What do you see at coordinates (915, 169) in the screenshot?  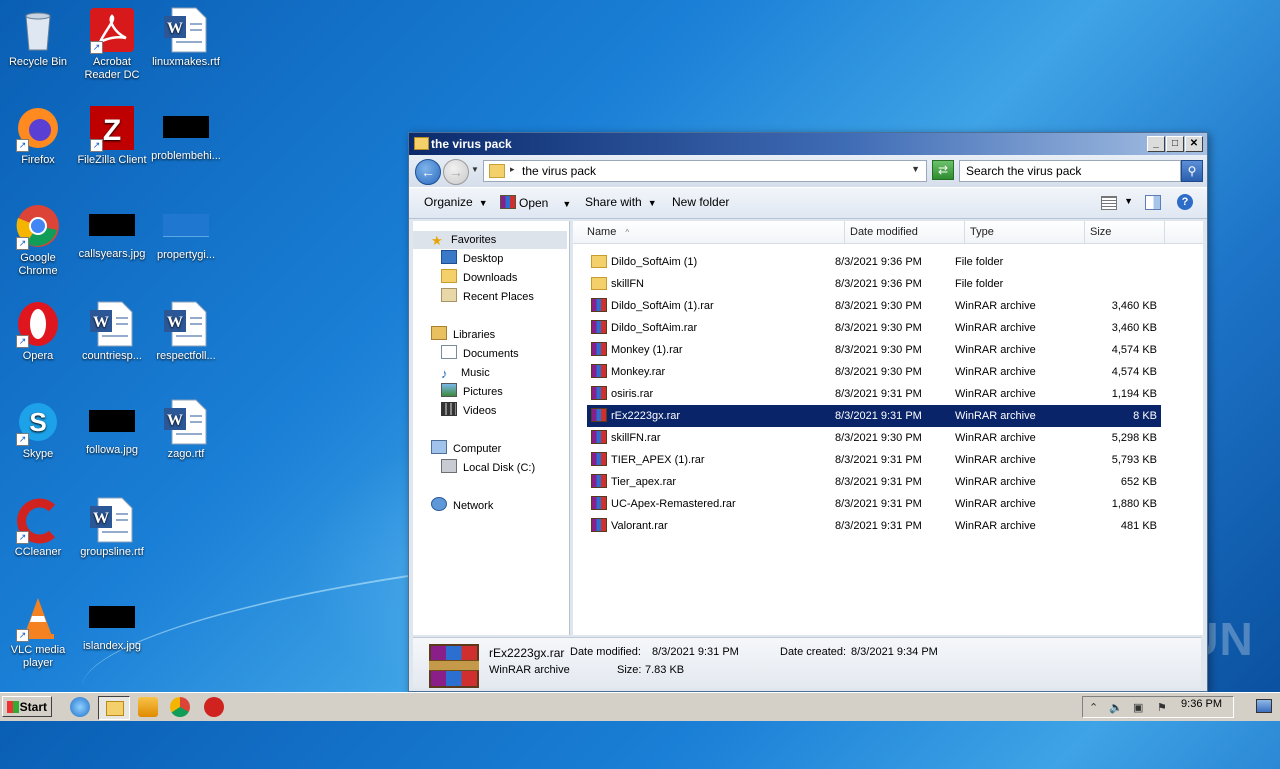 I see `address-dropdown-icon: ▼` at bounding box center [915, 169].